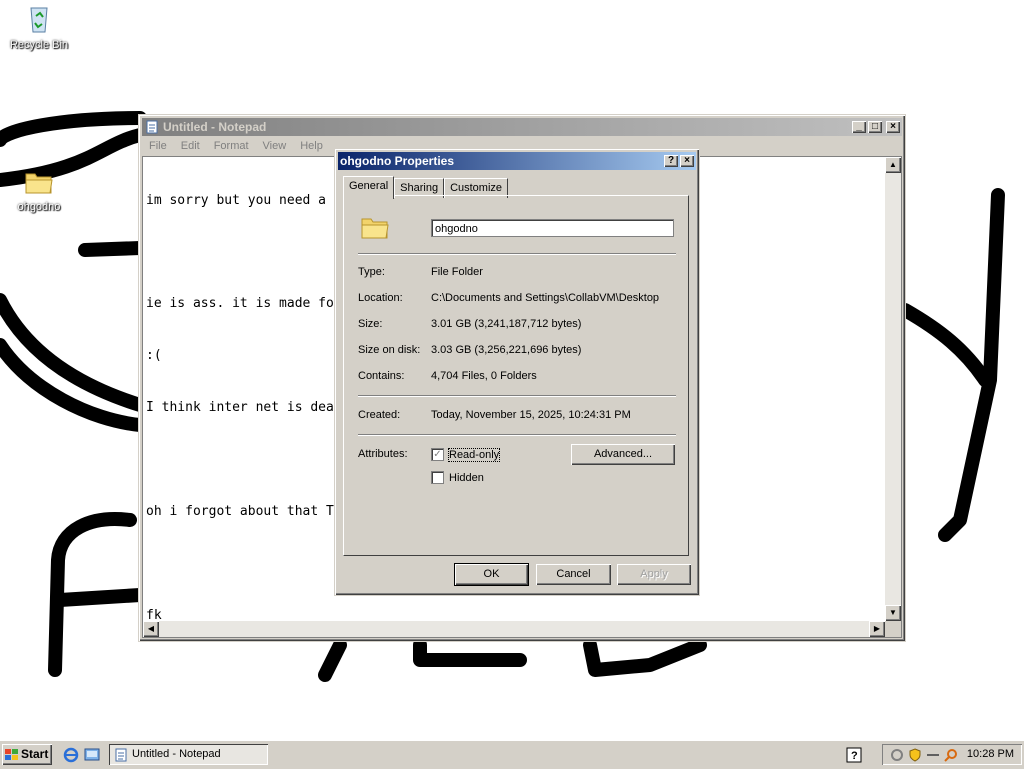 The width and height of the screenshot is (1024, 769). I want to click on notepad-titlebar: Untitled - Notepad _ □ ×, so click(522, 127).